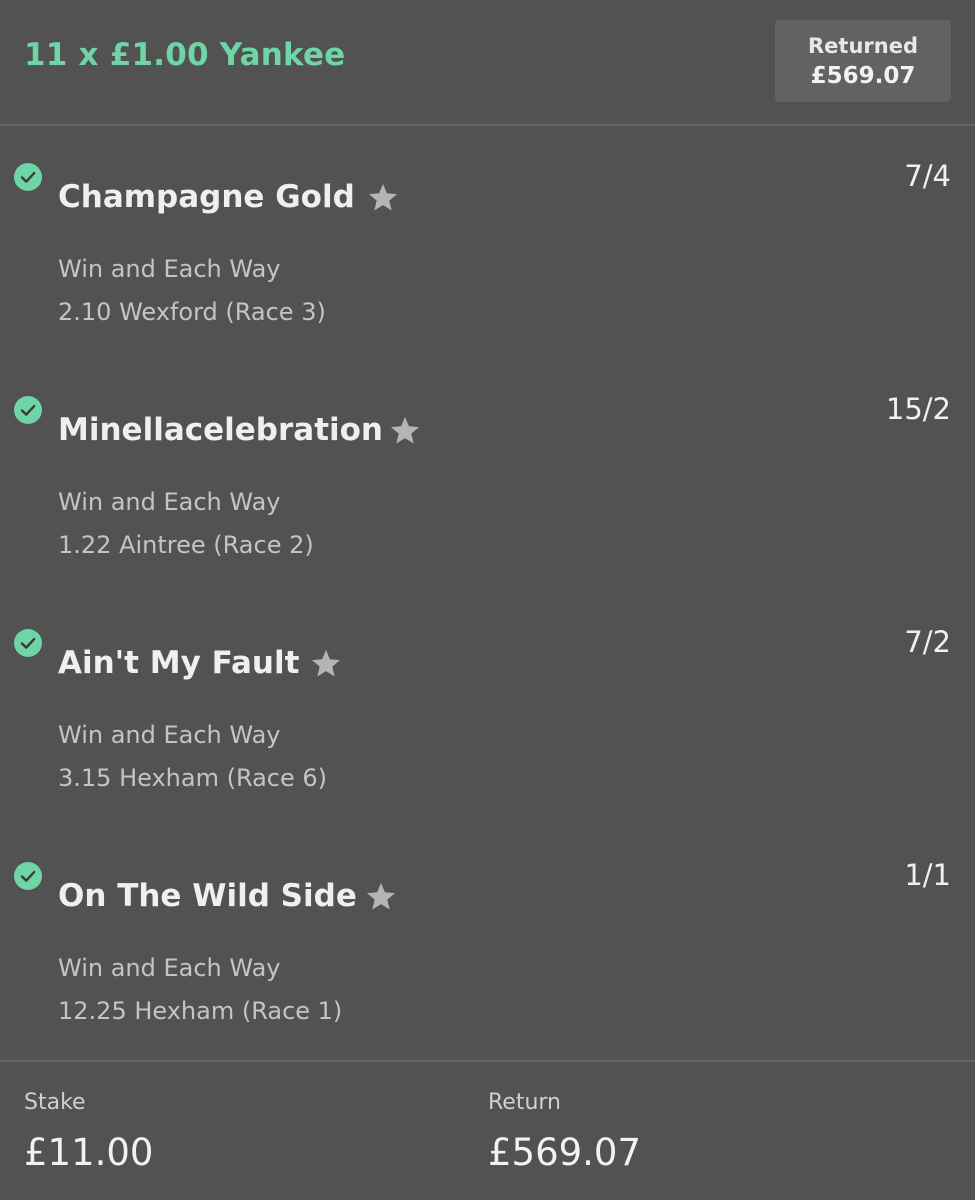 The width and height of the screenshot is (975, 1200). What do you see at coordinates (487, 1130) in the screenshot?
I see `bet-footer: Stake £11.00 Return £569.07` at bounding box center [487, 1130].